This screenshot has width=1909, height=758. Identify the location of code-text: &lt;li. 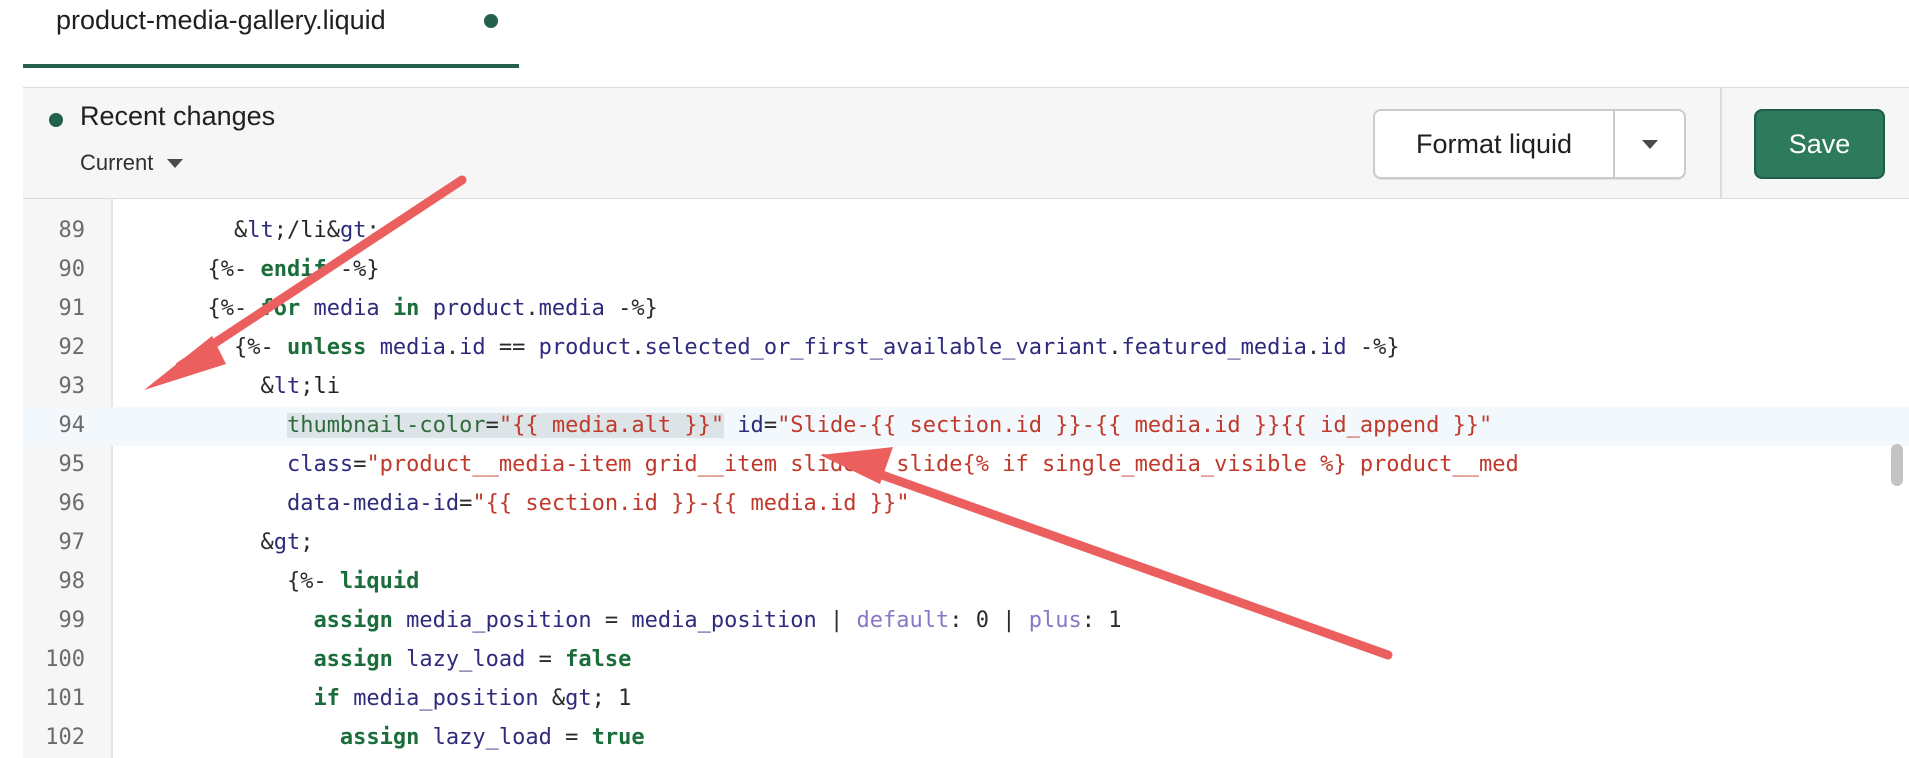
(234, 386).